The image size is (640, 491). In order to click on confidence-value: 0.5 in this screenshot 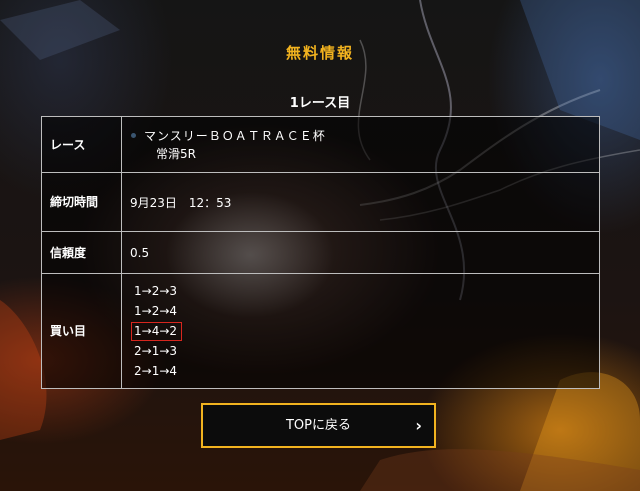, I will do `click(360, 252)`.